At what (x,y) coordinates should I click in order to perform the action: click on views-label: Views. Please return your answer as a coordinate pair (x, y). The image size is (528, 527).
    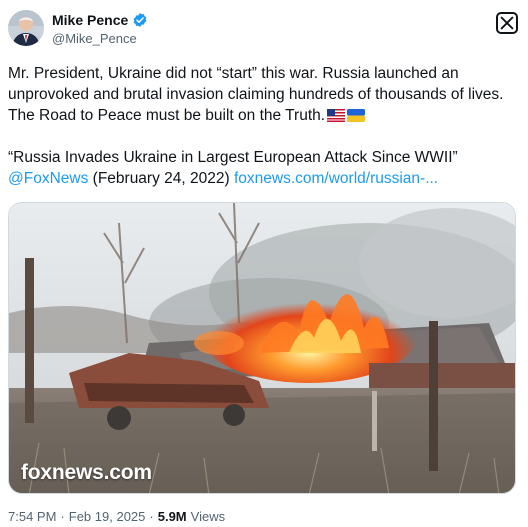
    Looking at the image, I should click on (208, 516).